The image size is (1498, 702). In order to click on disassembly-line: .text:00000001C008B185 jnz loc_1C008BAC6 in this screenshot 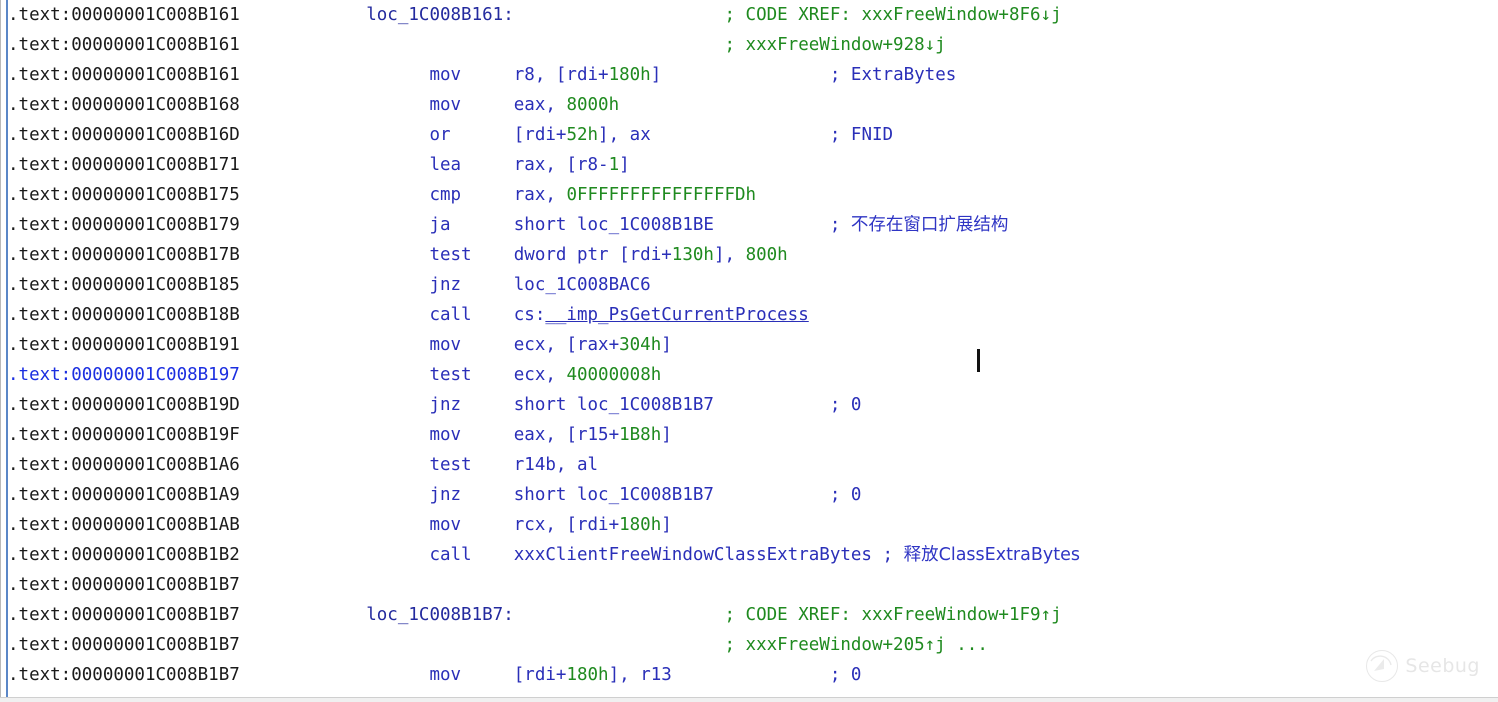, I will do `click(748, 285)`.